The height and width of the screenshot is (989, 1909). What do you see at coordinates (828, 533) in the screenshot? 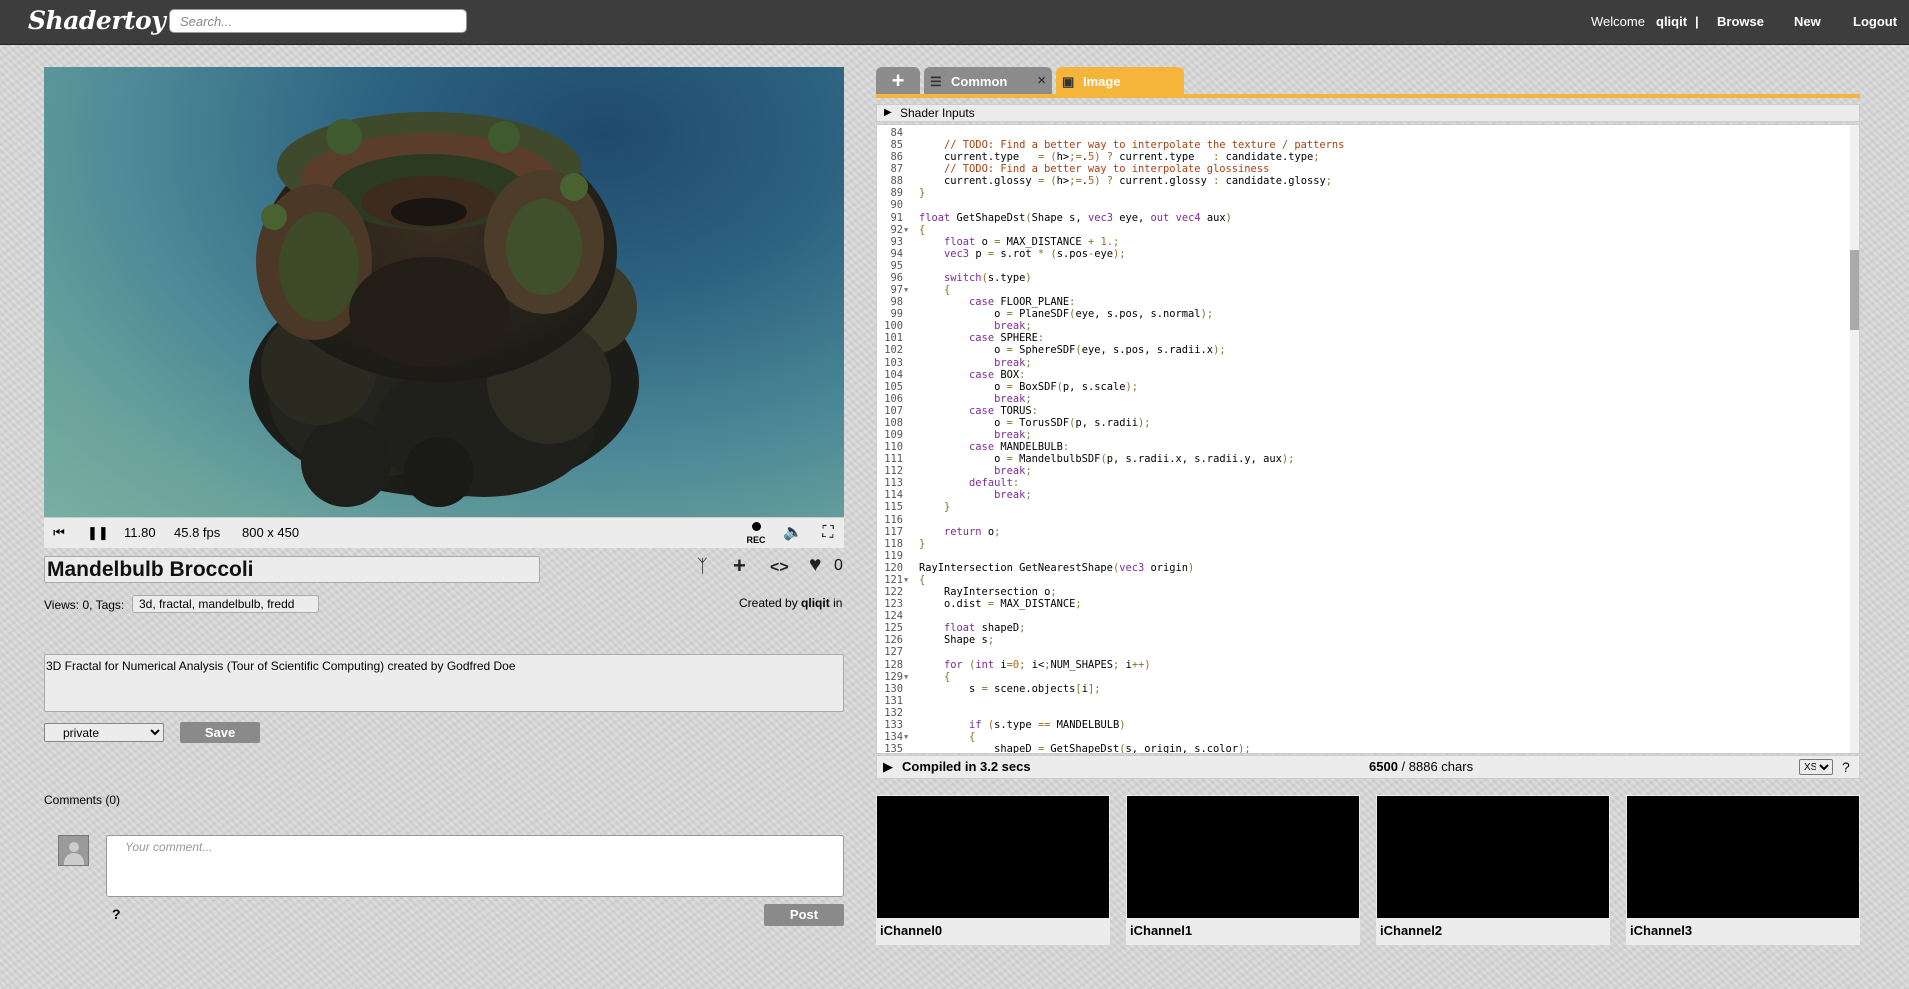
I see `fullscreen-icon: ⛶` at bounding box center [828, 533].